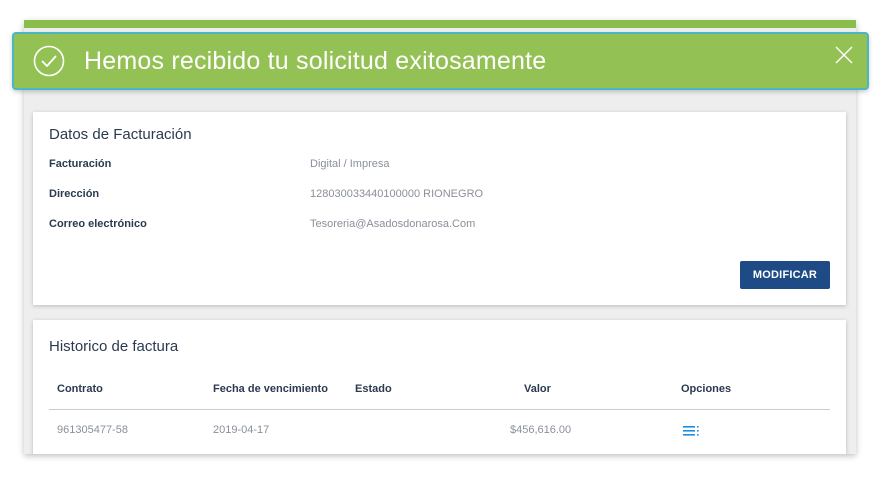  What do you see at coordinates (785, 275) in the screenshot?
I see `modify-button: MODIFICAR` at bounding box center [785, 275].